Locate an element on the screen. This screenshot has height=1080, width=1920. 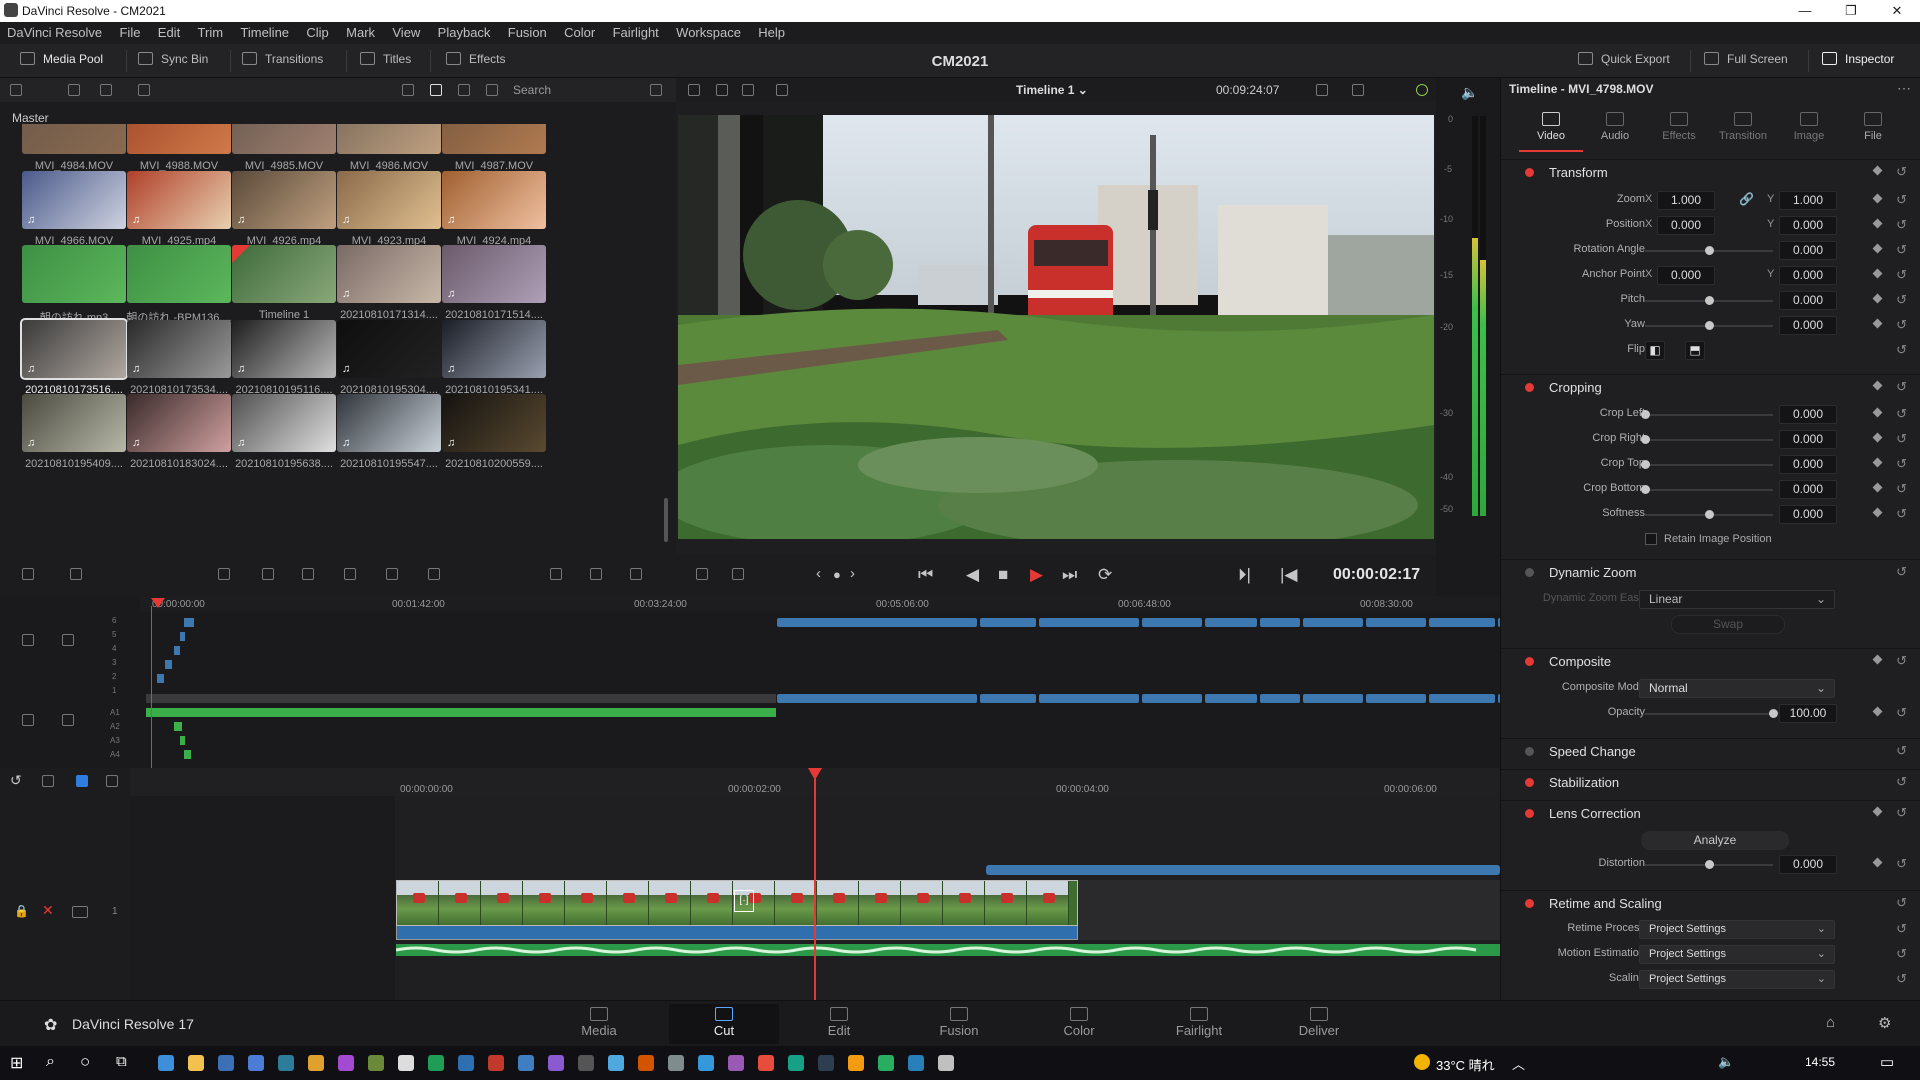
out-point-icon: ⏵| is located at coordinates (1244, 575).